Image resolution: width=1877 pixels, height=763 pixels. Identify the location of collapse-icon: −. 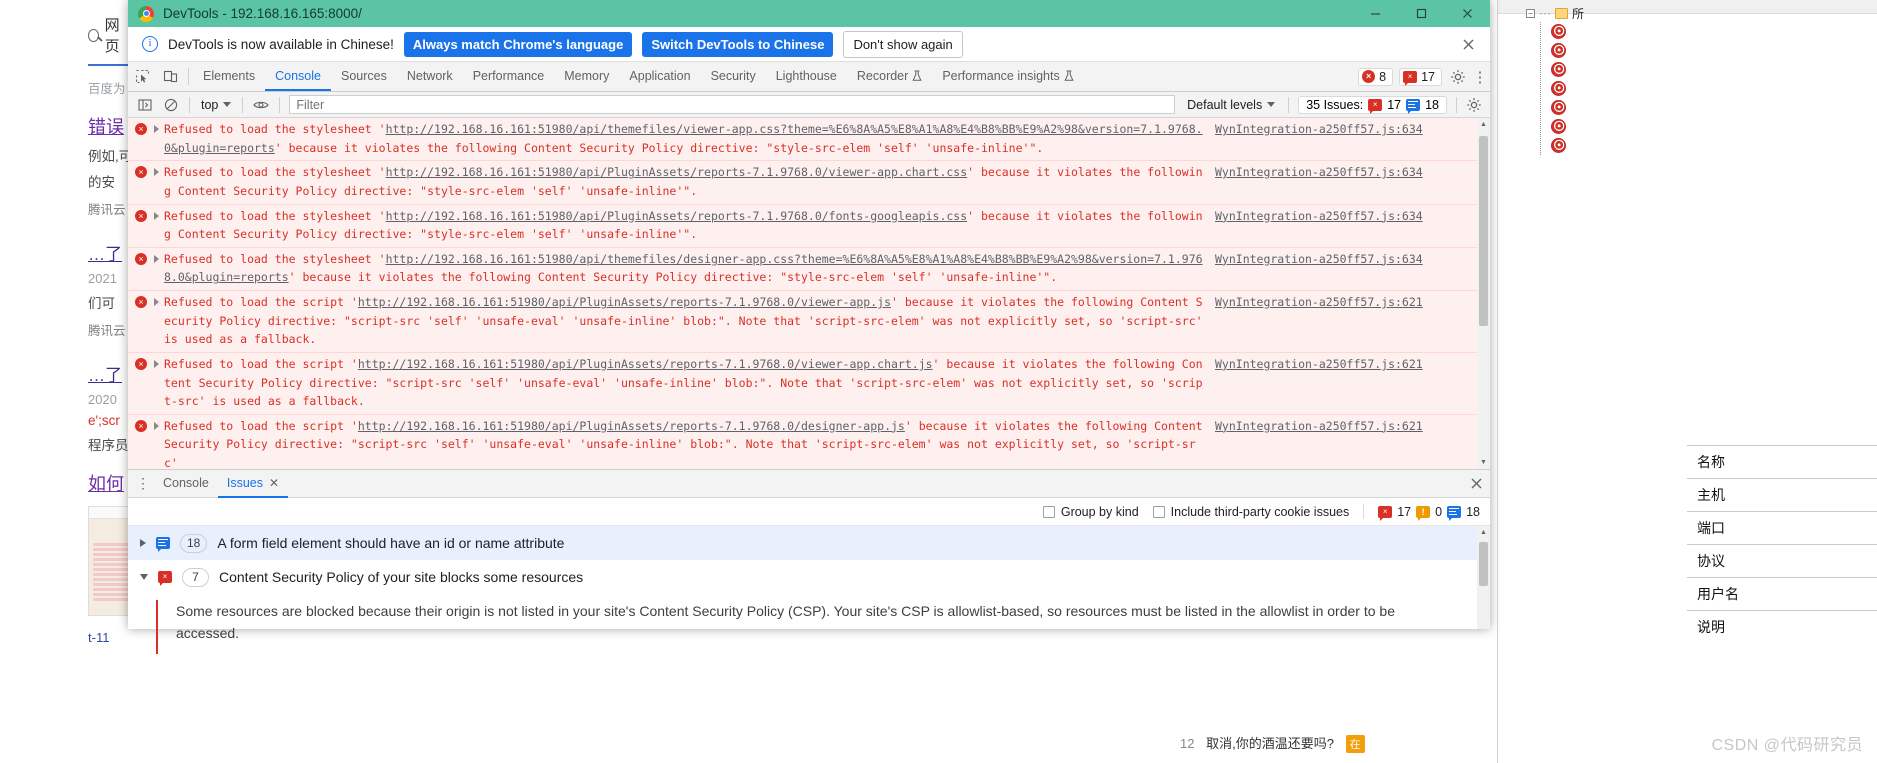
(1530, 13).